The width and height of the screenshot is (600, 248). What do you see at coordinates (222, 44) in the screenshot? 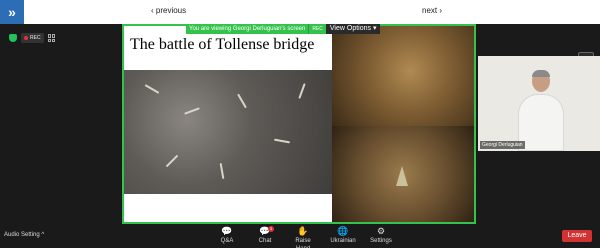
I see `slide-title: The battle of Tollense bridge` at bounding box center [222, 44].